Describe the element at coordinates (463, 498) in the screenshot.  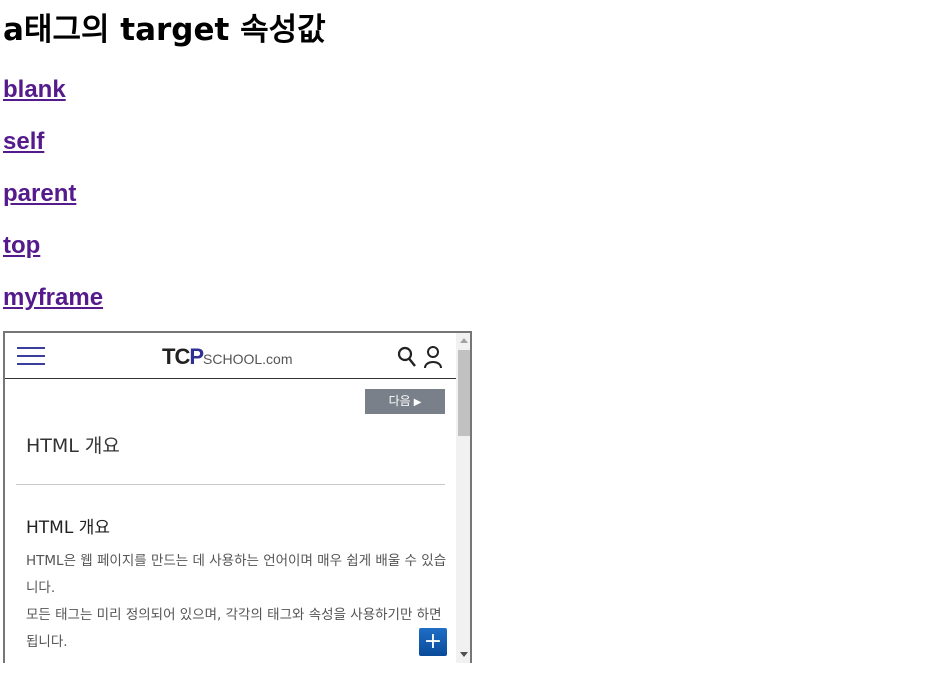
I see `iframe-scrollbar` at that location.